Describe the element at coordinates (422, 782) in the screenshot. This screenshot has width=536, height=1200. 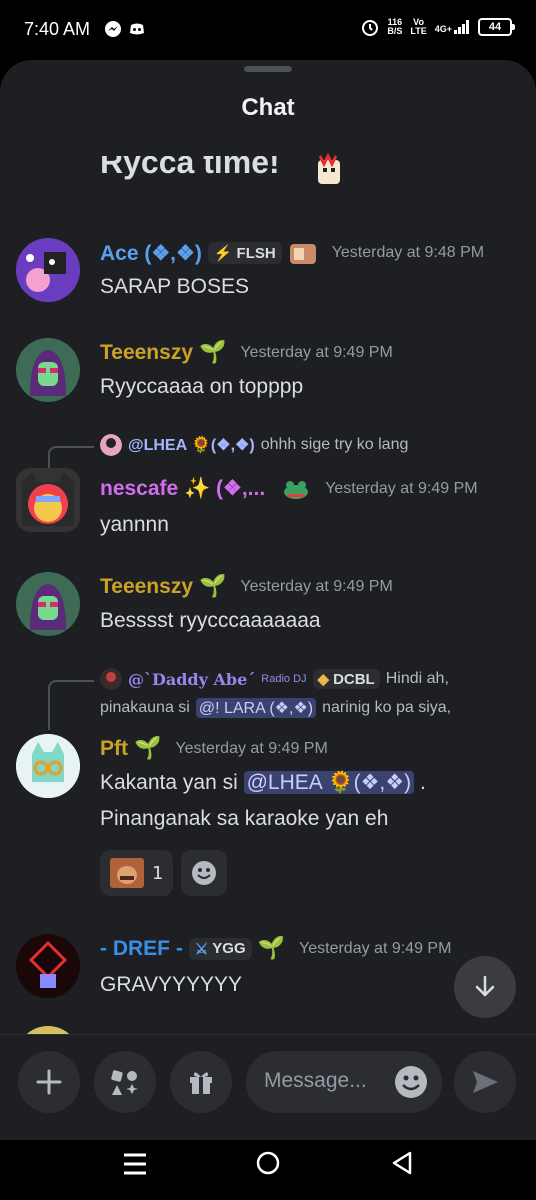
I see `message-text-end: .` at that location.